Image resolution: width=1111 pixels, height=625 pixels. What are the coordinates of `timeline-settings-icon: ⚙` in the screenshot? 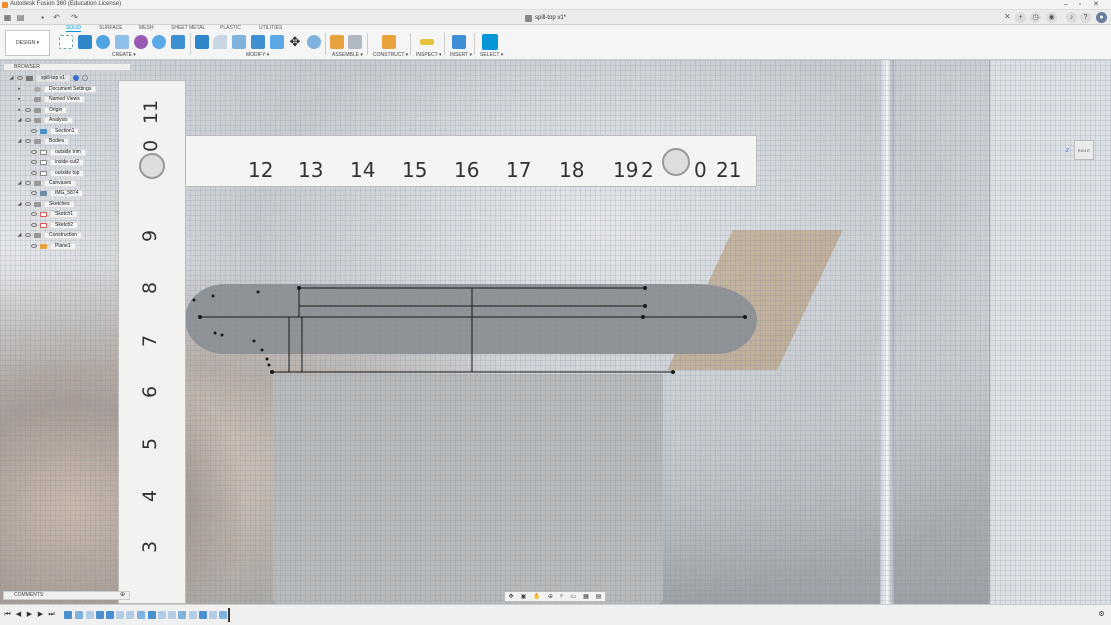 It's located at (1101, 615).